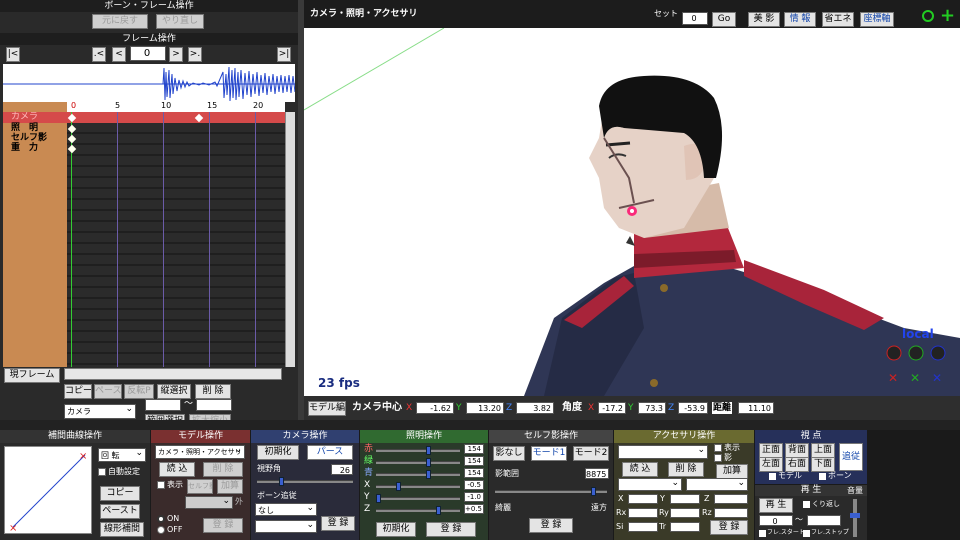 Image resolution: width=960 pixels, height=540 pixels. Describe the element at coordinates (223, 469) in the screenshot. I see `model-delete-button: 削 除` at that location.